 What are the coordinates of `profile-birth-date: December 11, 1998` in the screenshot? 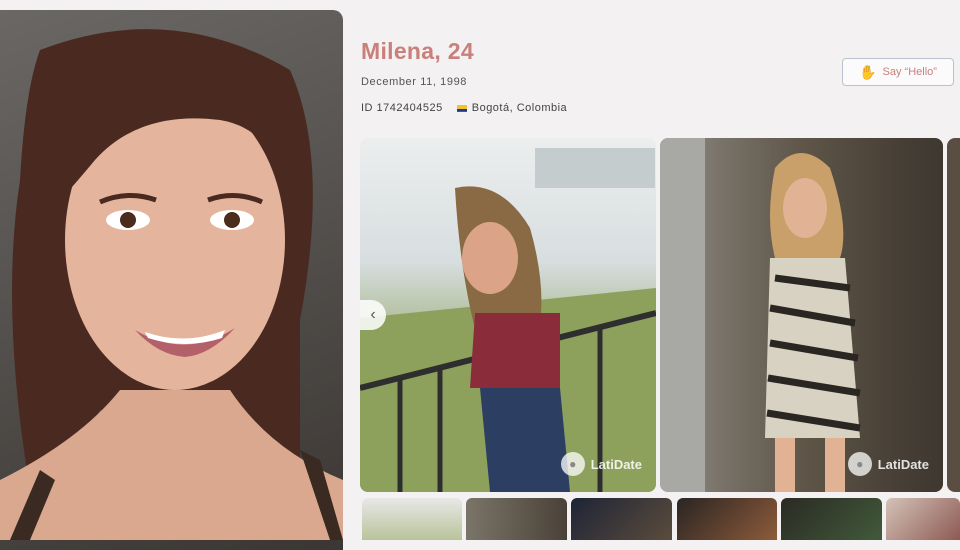 It's located at (414, 82).